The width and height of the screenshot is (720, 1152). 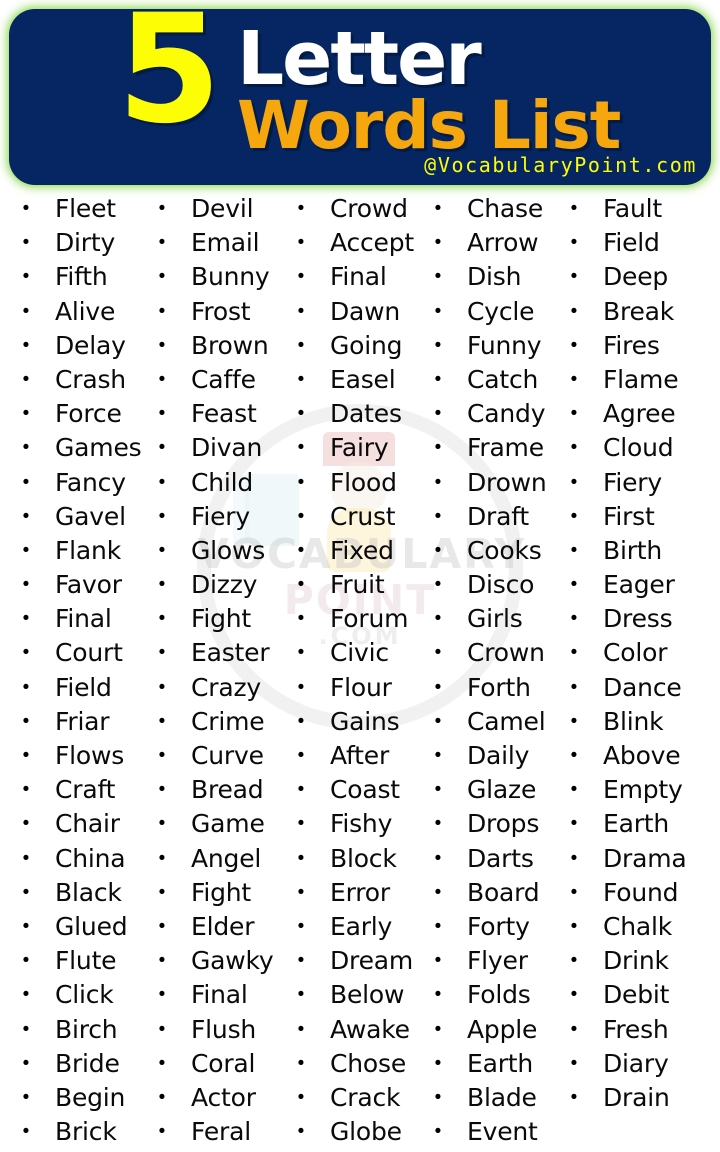 I want to click on list-item: • Candy, so click(x=494, y=414).